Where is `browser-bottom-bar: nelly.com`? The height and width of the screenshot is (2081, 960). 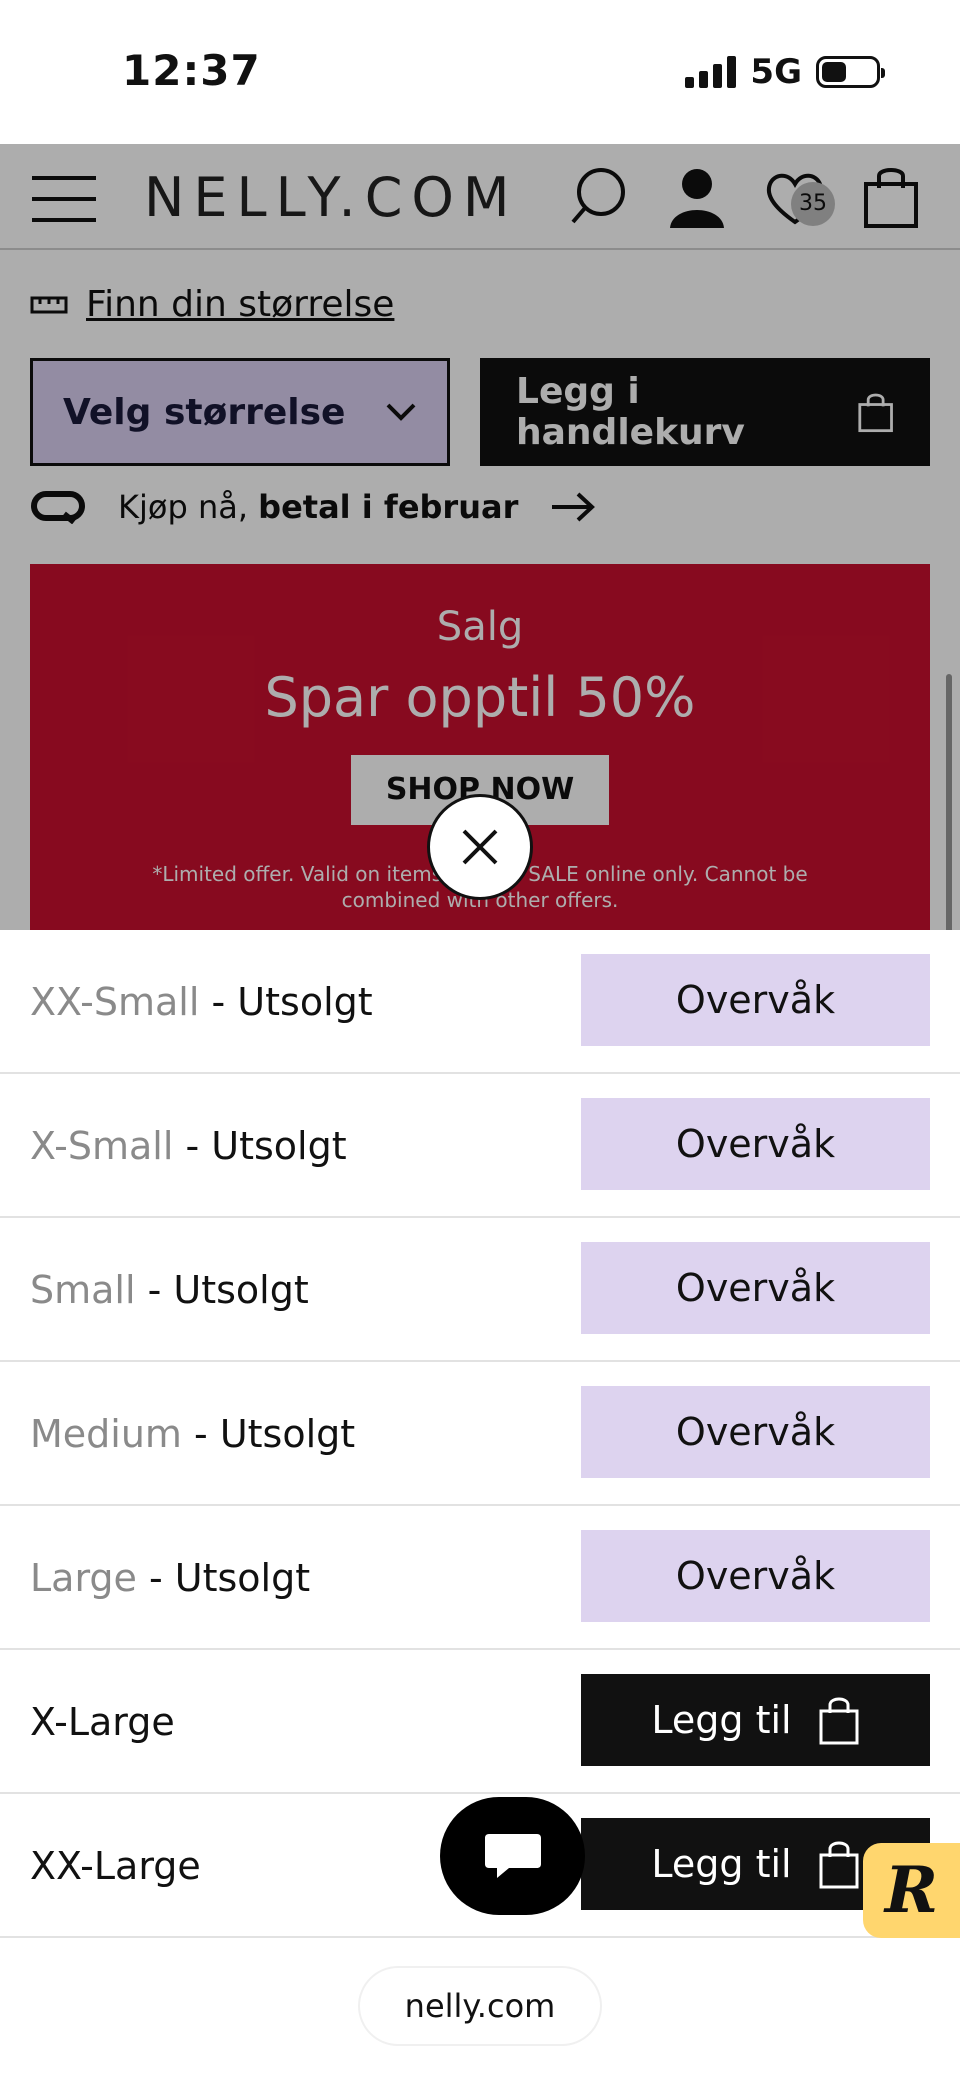
browser-bottom-bar: nelly.com is located at coordinates (480, 2009).